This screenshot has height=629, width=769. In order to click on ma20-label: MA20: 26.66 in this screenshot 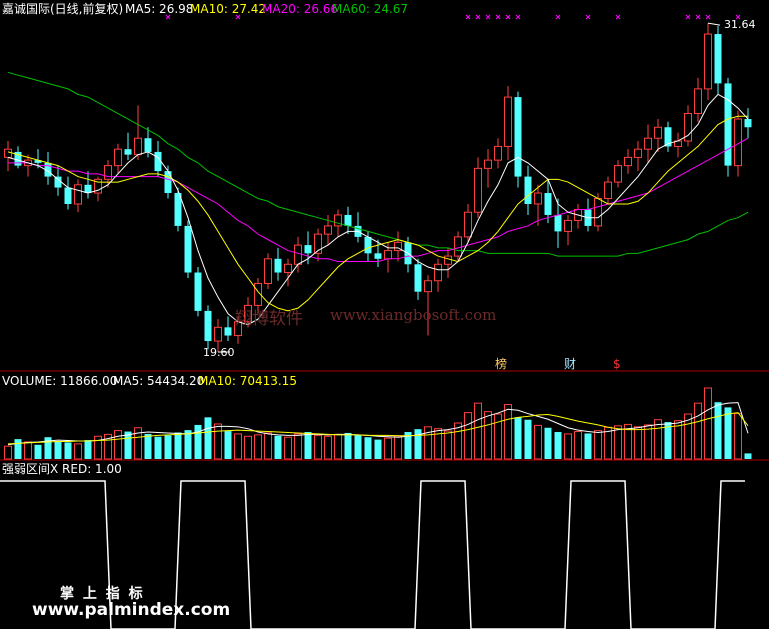, I will do `click(300, 9)`.